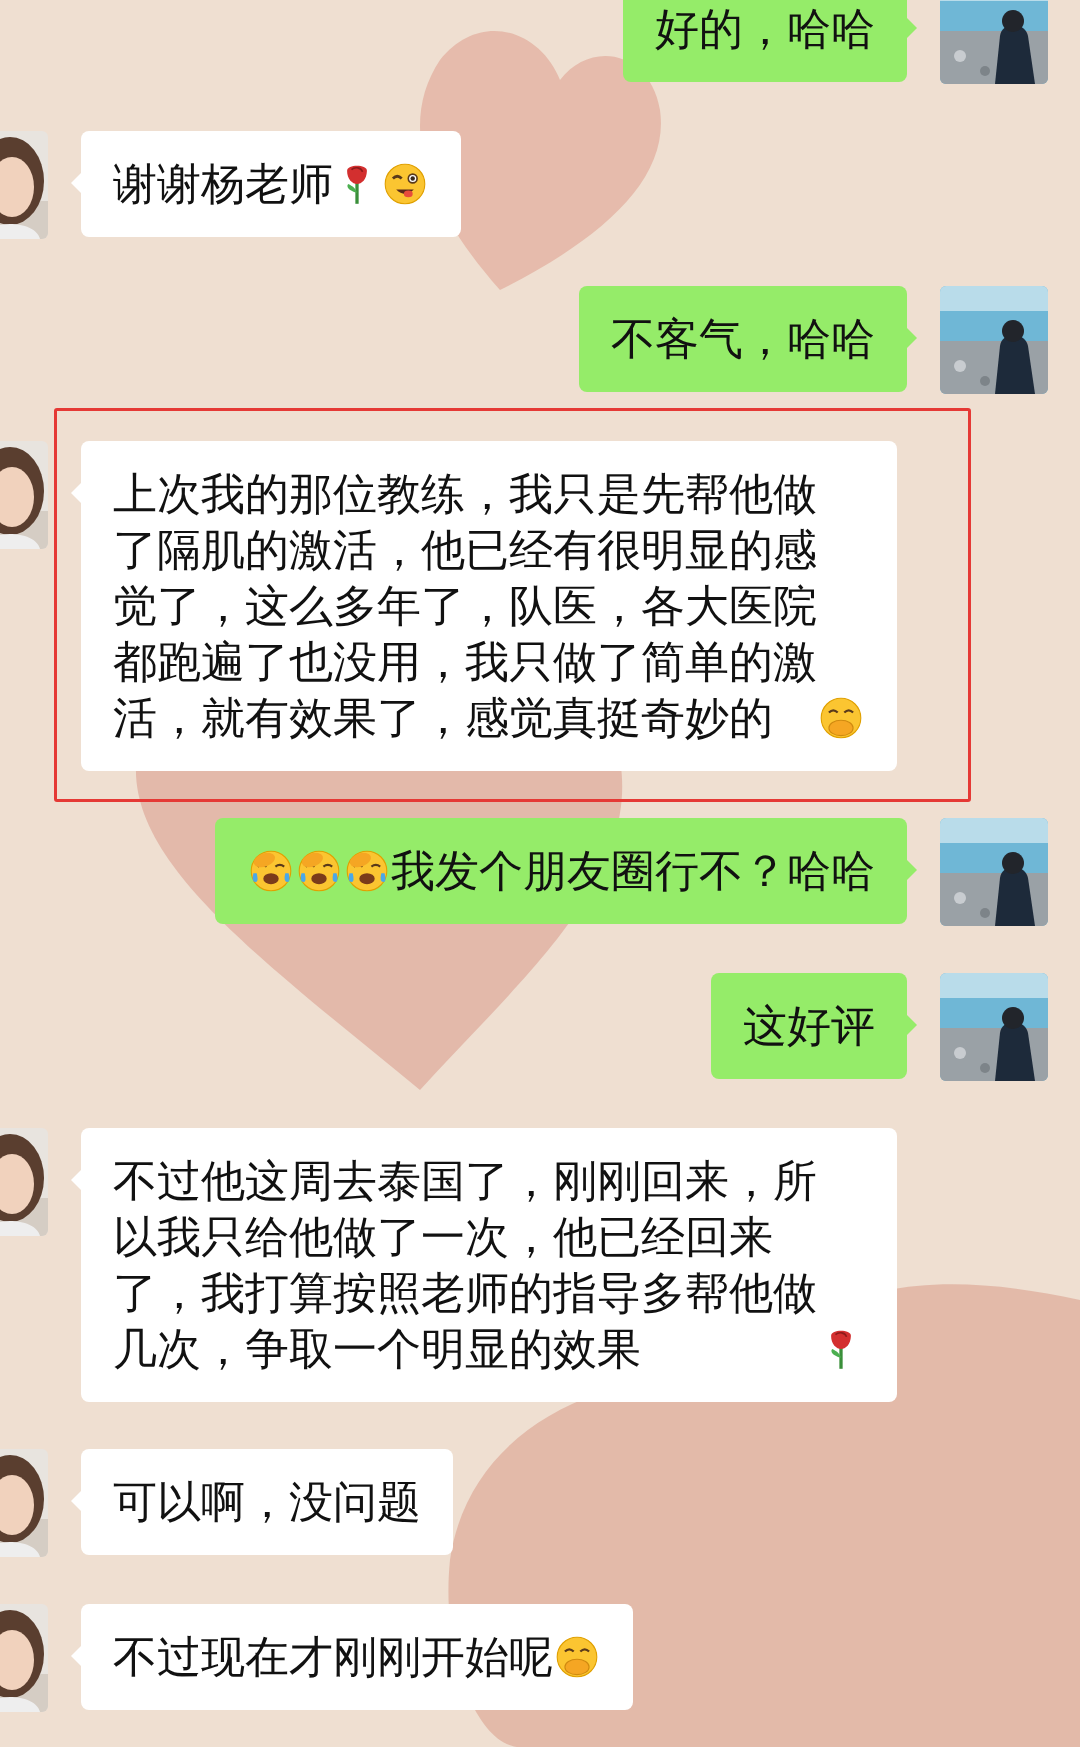 The image size is (1080, 1747). Describe the element at coordinates (465, 606) in the screenshot. I see `message-text: 上次我的那位教练，我只是先帮他做了隔肌的激活，他已经有很明显的感觉了，这么多年了，队医，各大医院都跑遍了也没用，我只做了简单的激活，就有效果了，感觉真挺奇妙的` at that location.